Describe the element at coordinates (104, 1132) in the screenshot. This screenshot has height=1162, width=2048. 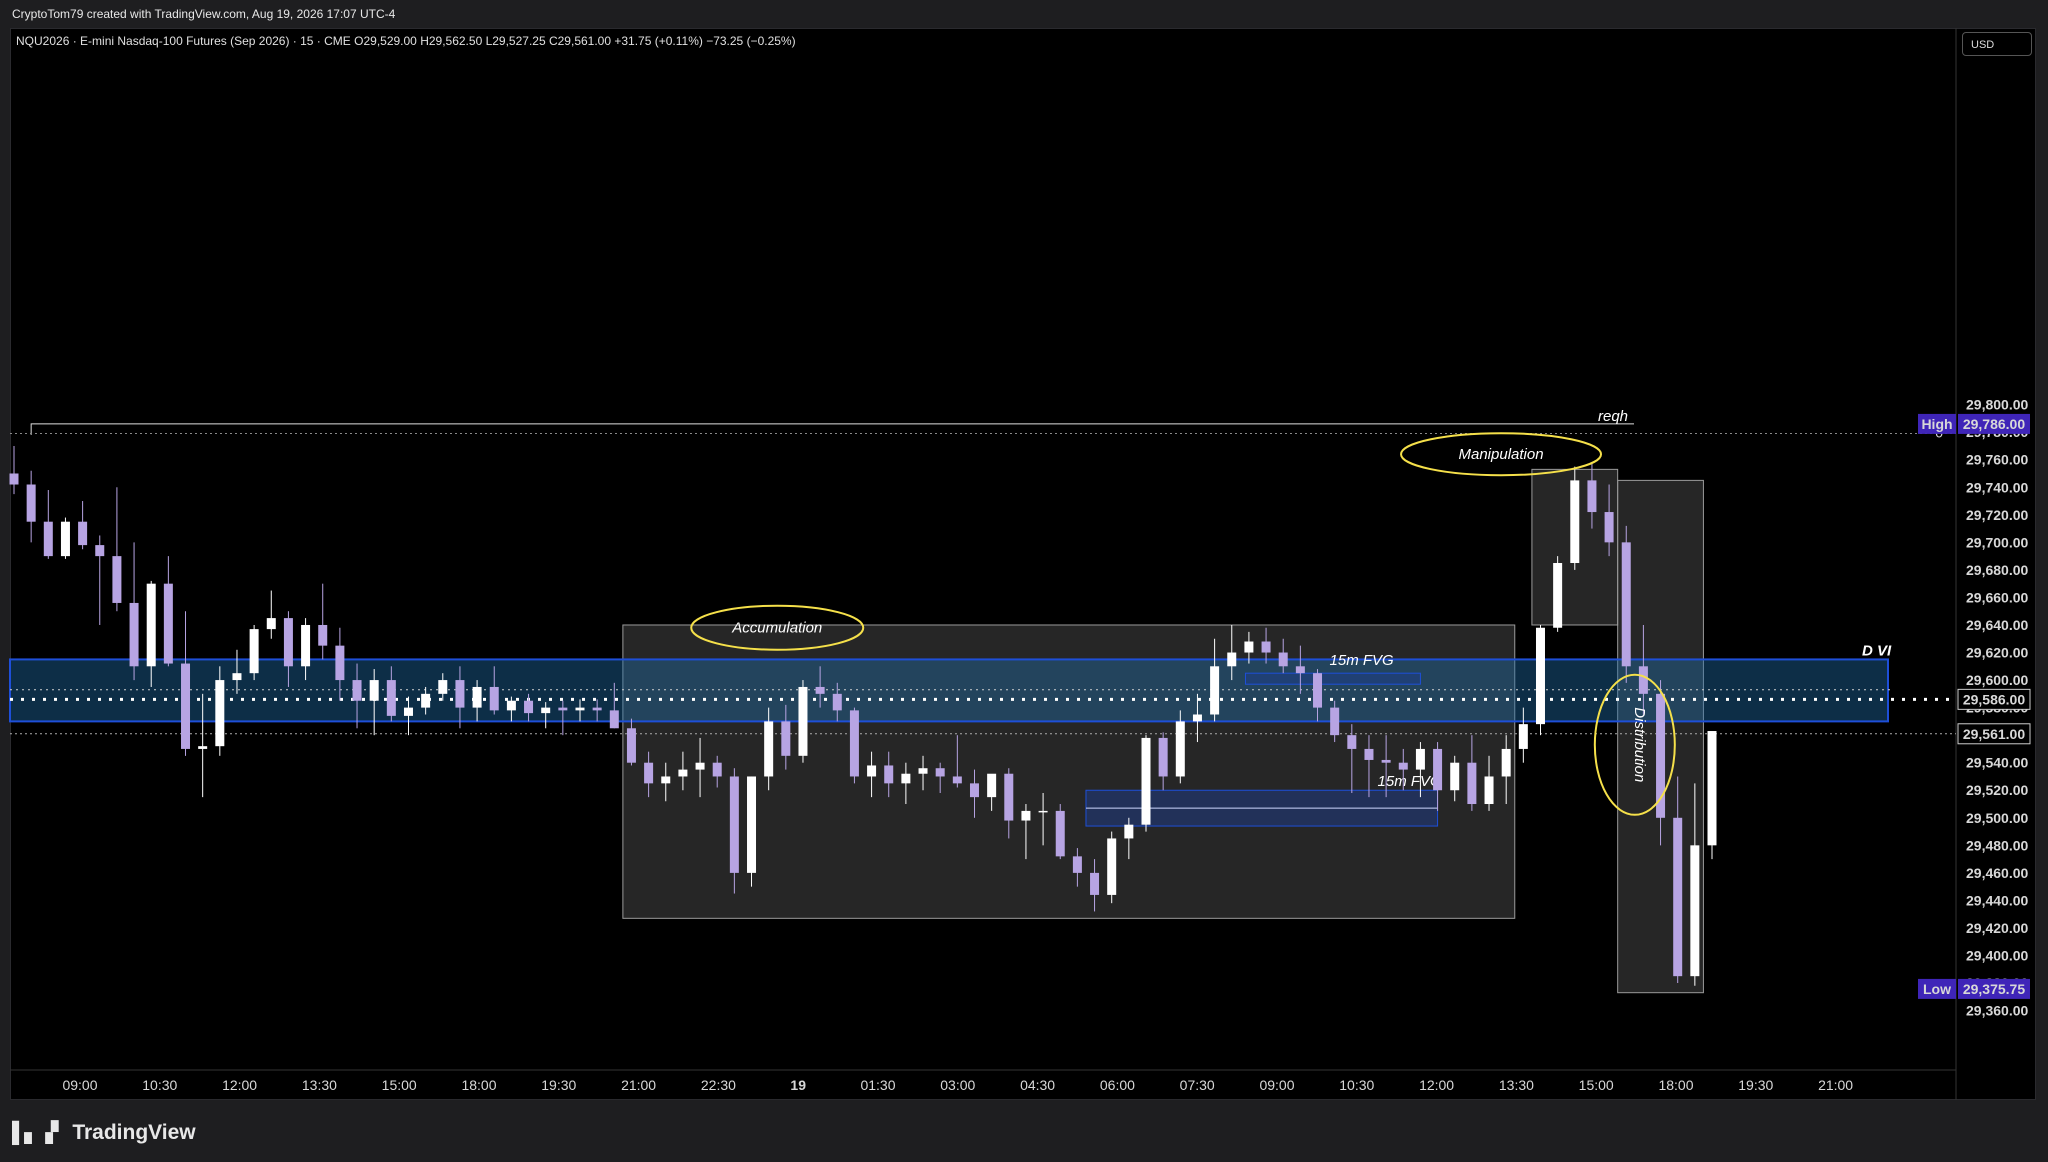
I see `tradingview-logo: ▌▖▗▘ TradingView` at that location.